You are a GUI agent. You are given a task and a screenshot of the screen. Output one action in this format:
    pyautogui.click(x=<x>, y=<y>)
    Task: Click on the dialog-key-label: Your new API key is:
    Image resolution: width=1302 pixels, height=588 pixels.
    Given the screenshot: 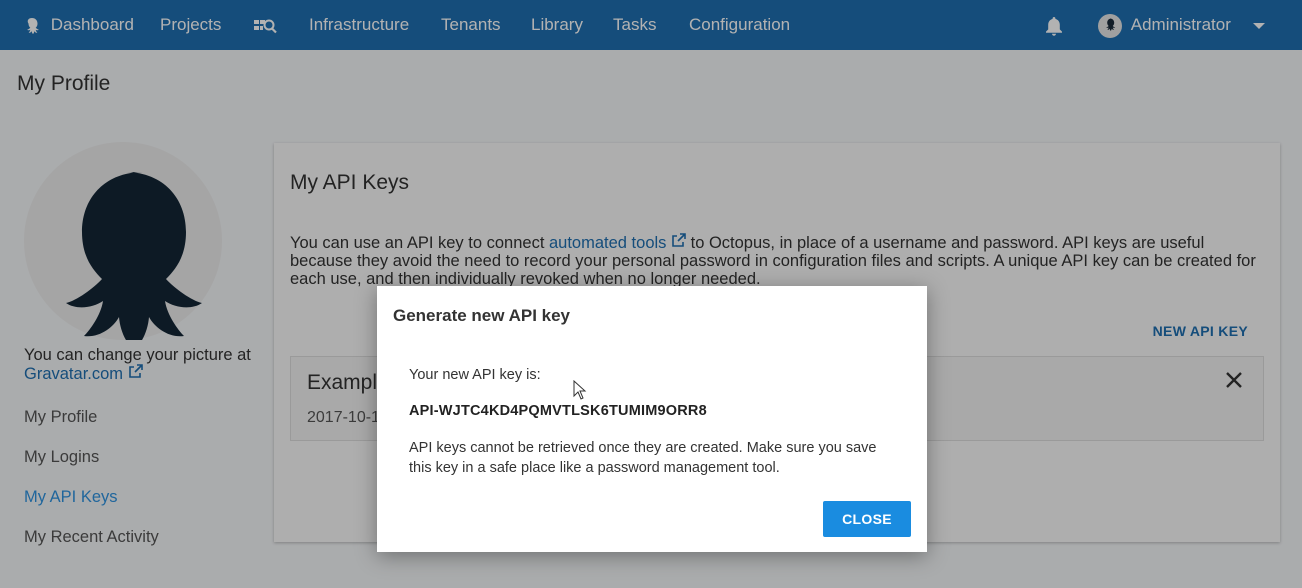 What is the action you would take?
    pyautogui.click(x=475, y=375)
    